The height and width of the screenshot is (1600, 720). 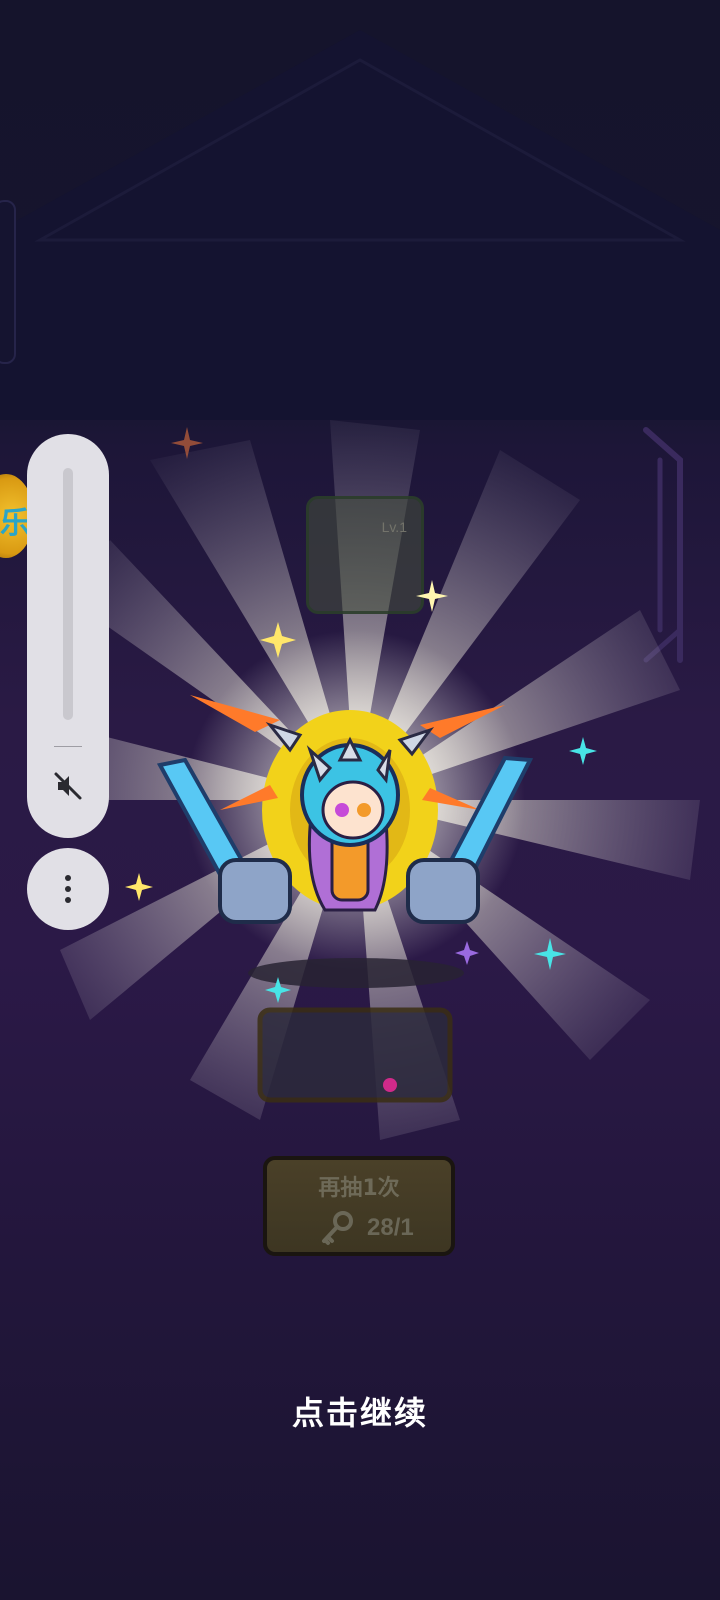 I want to click on volume-panel, so click(x=68, y=636).